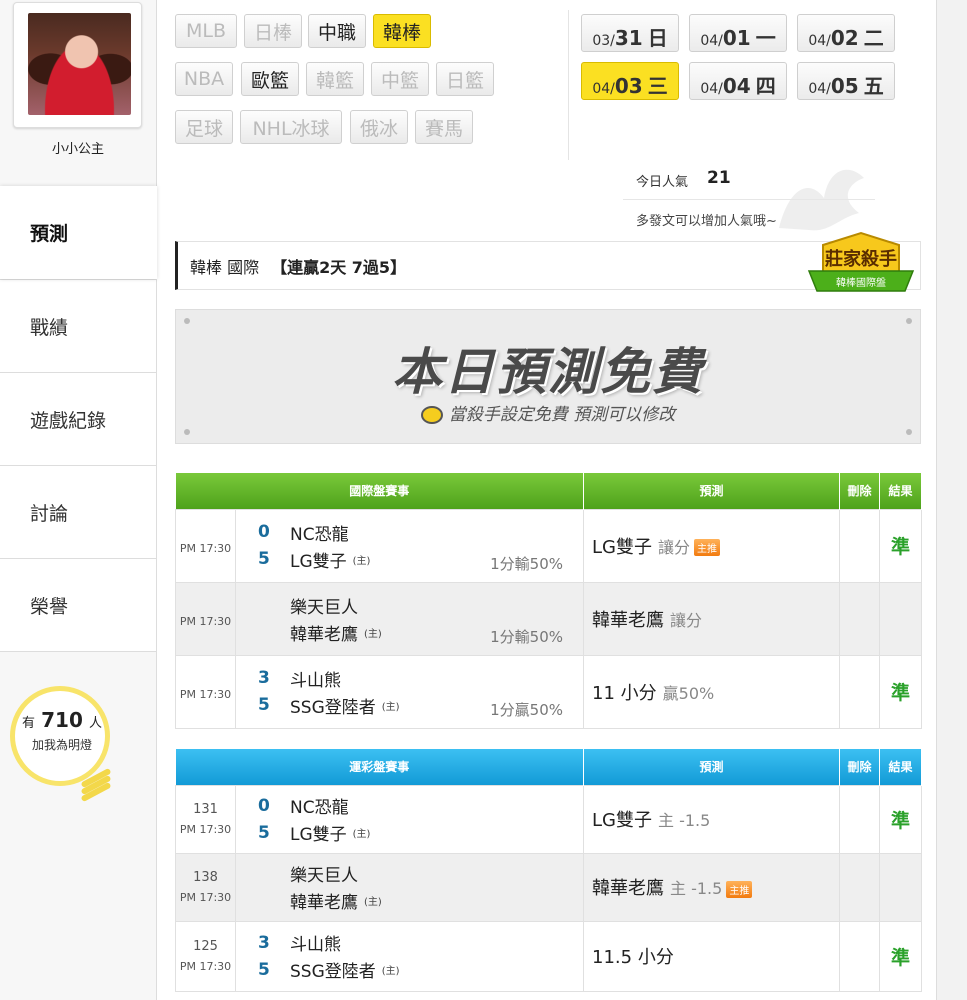 This screenshot has height=1000, width=967. I want to click on follow-lamp-button: 有 710 人 加我為明燈, so click(63, 751).